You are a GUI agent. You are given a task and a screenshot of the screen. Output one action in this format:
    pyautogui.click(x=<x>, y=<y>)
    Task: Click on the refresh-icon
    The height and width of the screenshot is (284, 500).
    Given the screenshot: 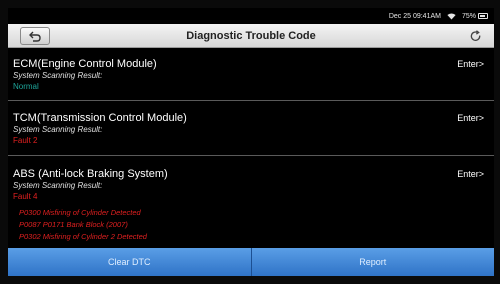 What is the action you would take?
    pyautogui.click(x=475, y=35)
    